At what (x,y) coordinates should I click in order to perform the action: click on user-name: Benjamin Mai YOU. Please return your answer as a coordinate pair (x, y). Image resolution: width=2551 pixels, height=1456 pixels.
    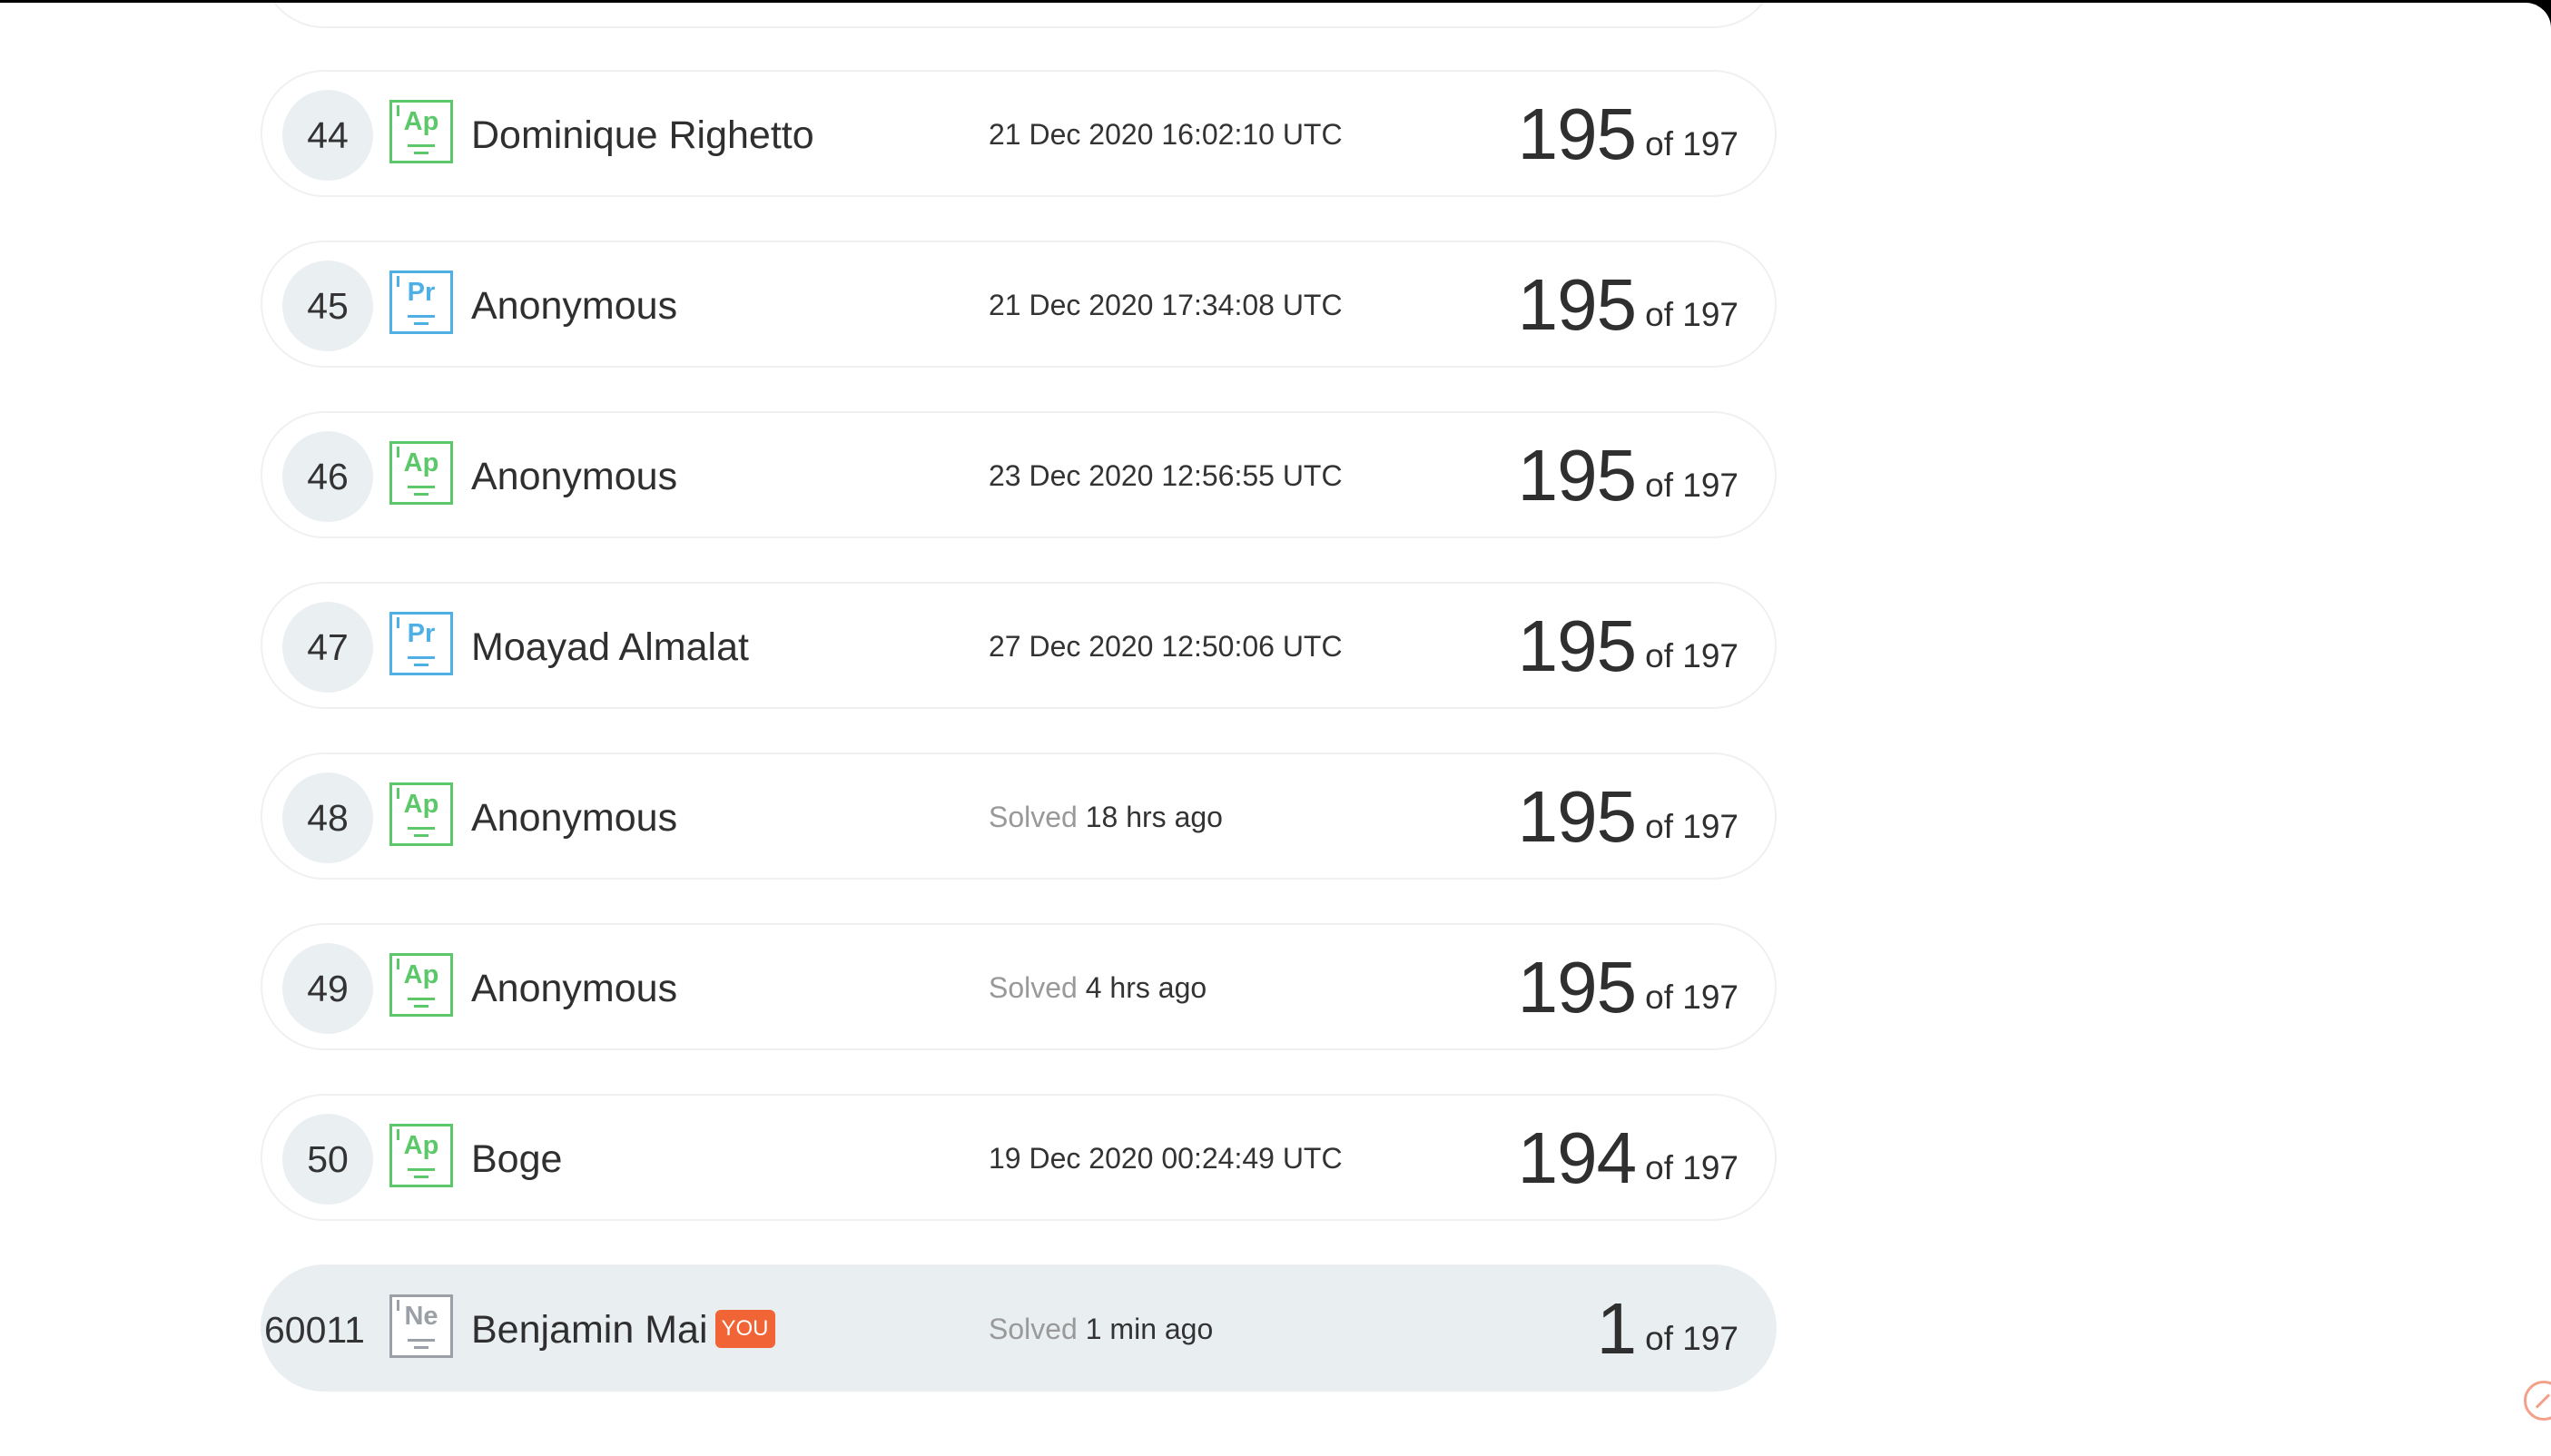
    Looking at the image, I should click on (623, 1330).